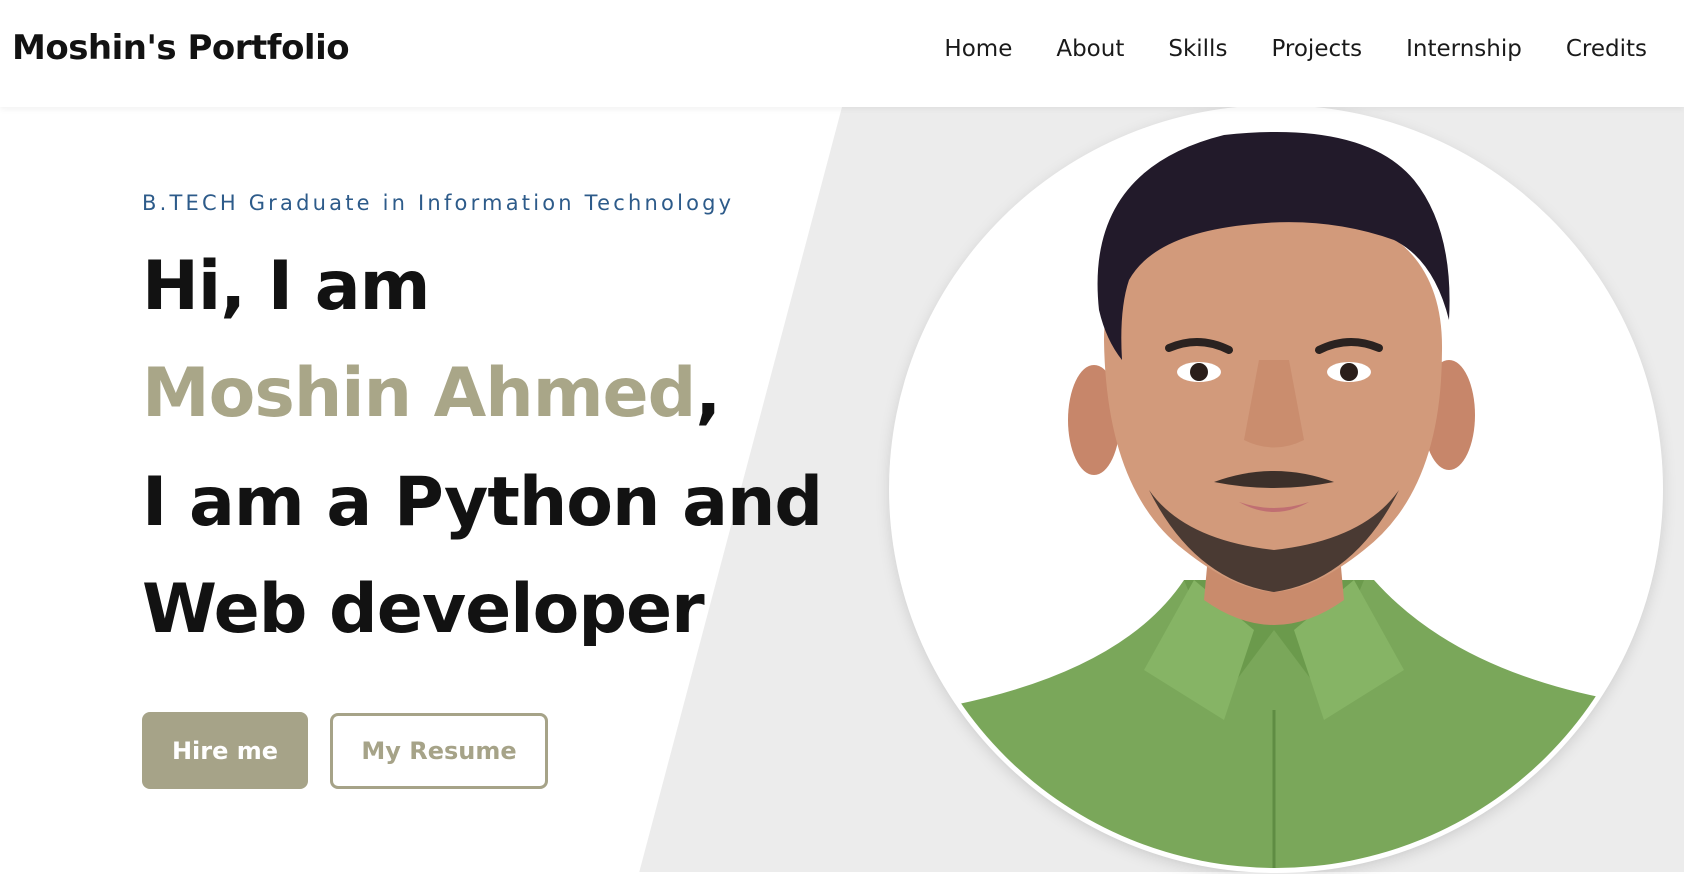 The width and height of the screenshot is (1684, 874). I want to click on nav-item-skills: Skills, so click(1197, 49).